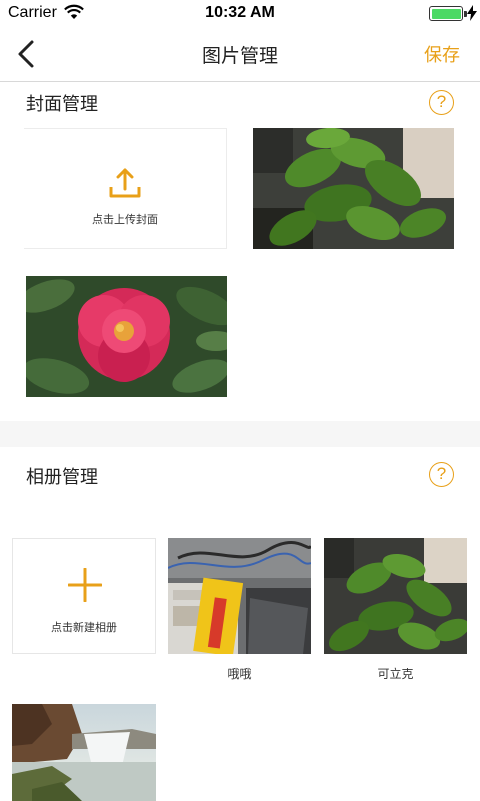  Describe the element at coordinates (27, 54) in the screenshot. I see `chevron-left-icon` at that location.